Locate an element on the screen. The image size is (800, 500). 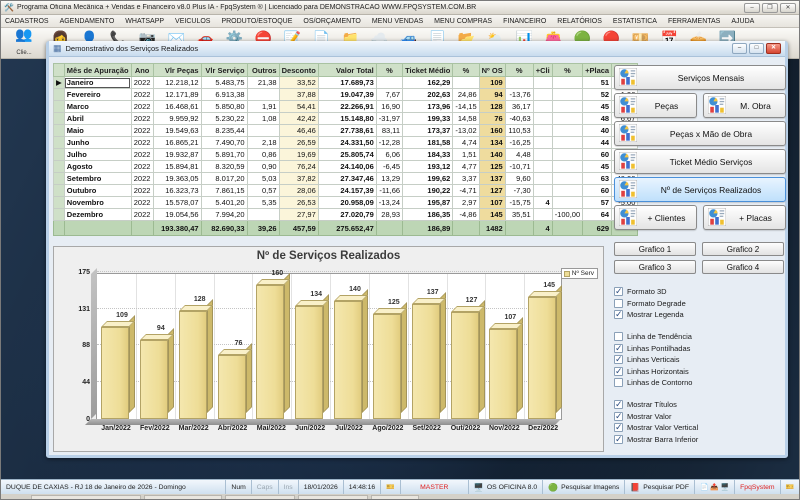
col-header: Vlr Serviço is located at coordinates (224, 70).